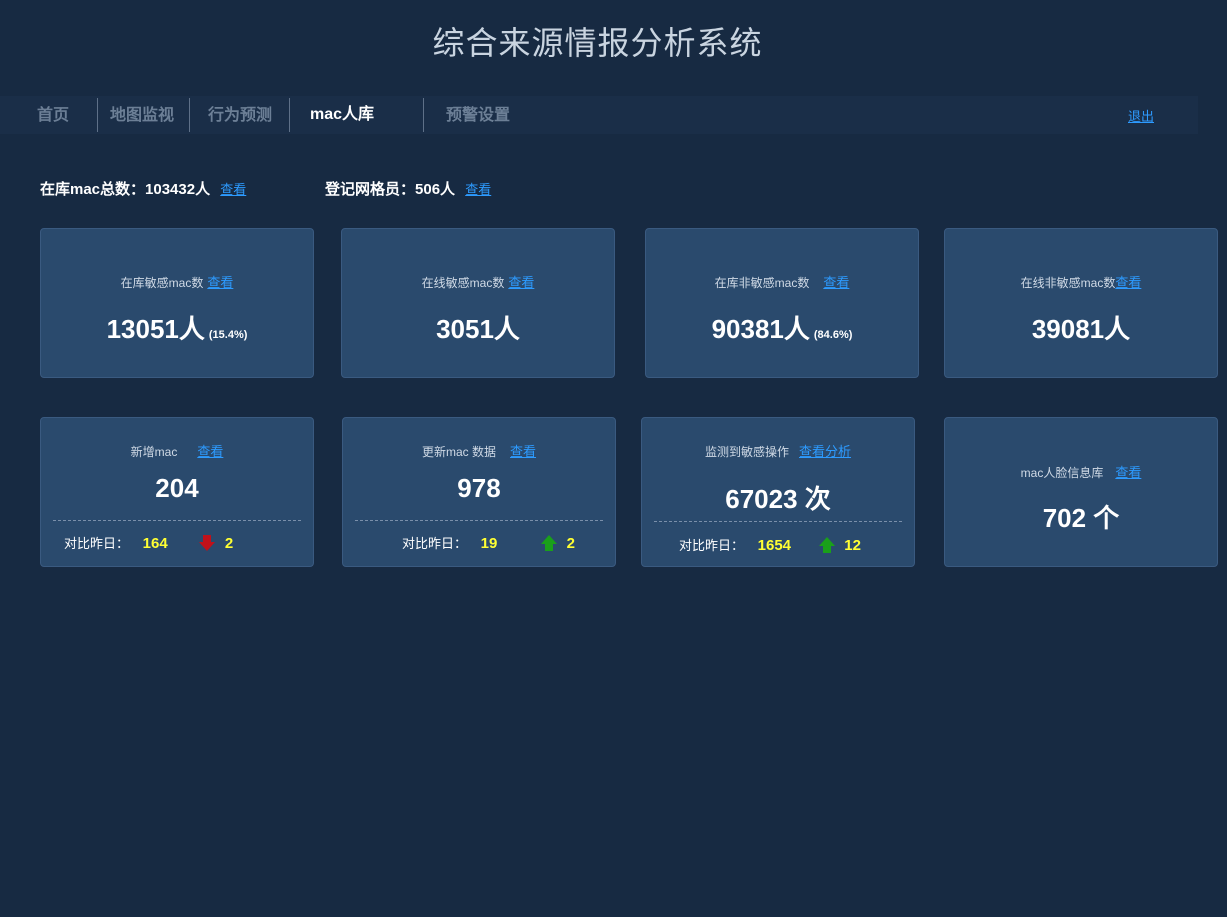 This screenshot has width=1227, height=917. I want to click on mac-total-view-link: 查看, so click(233, 189).